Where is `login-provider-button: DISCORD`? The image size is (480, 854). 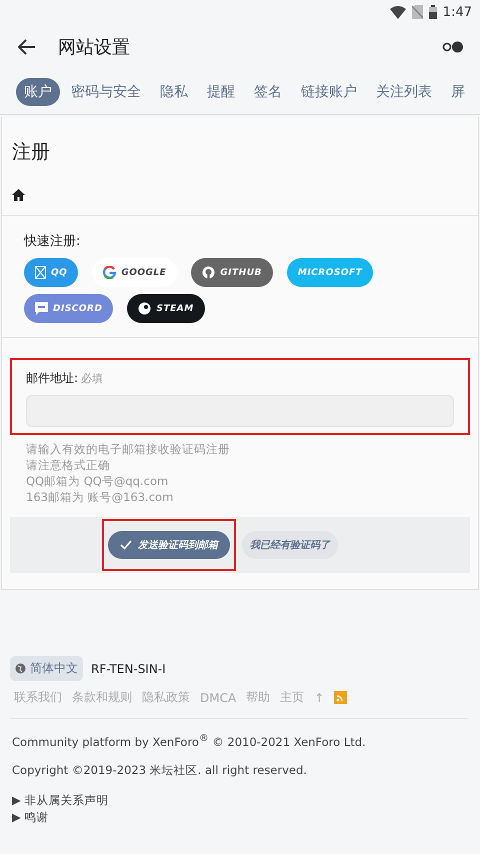 login-provider-button: DISCORD is located at coordinates (69, 308).